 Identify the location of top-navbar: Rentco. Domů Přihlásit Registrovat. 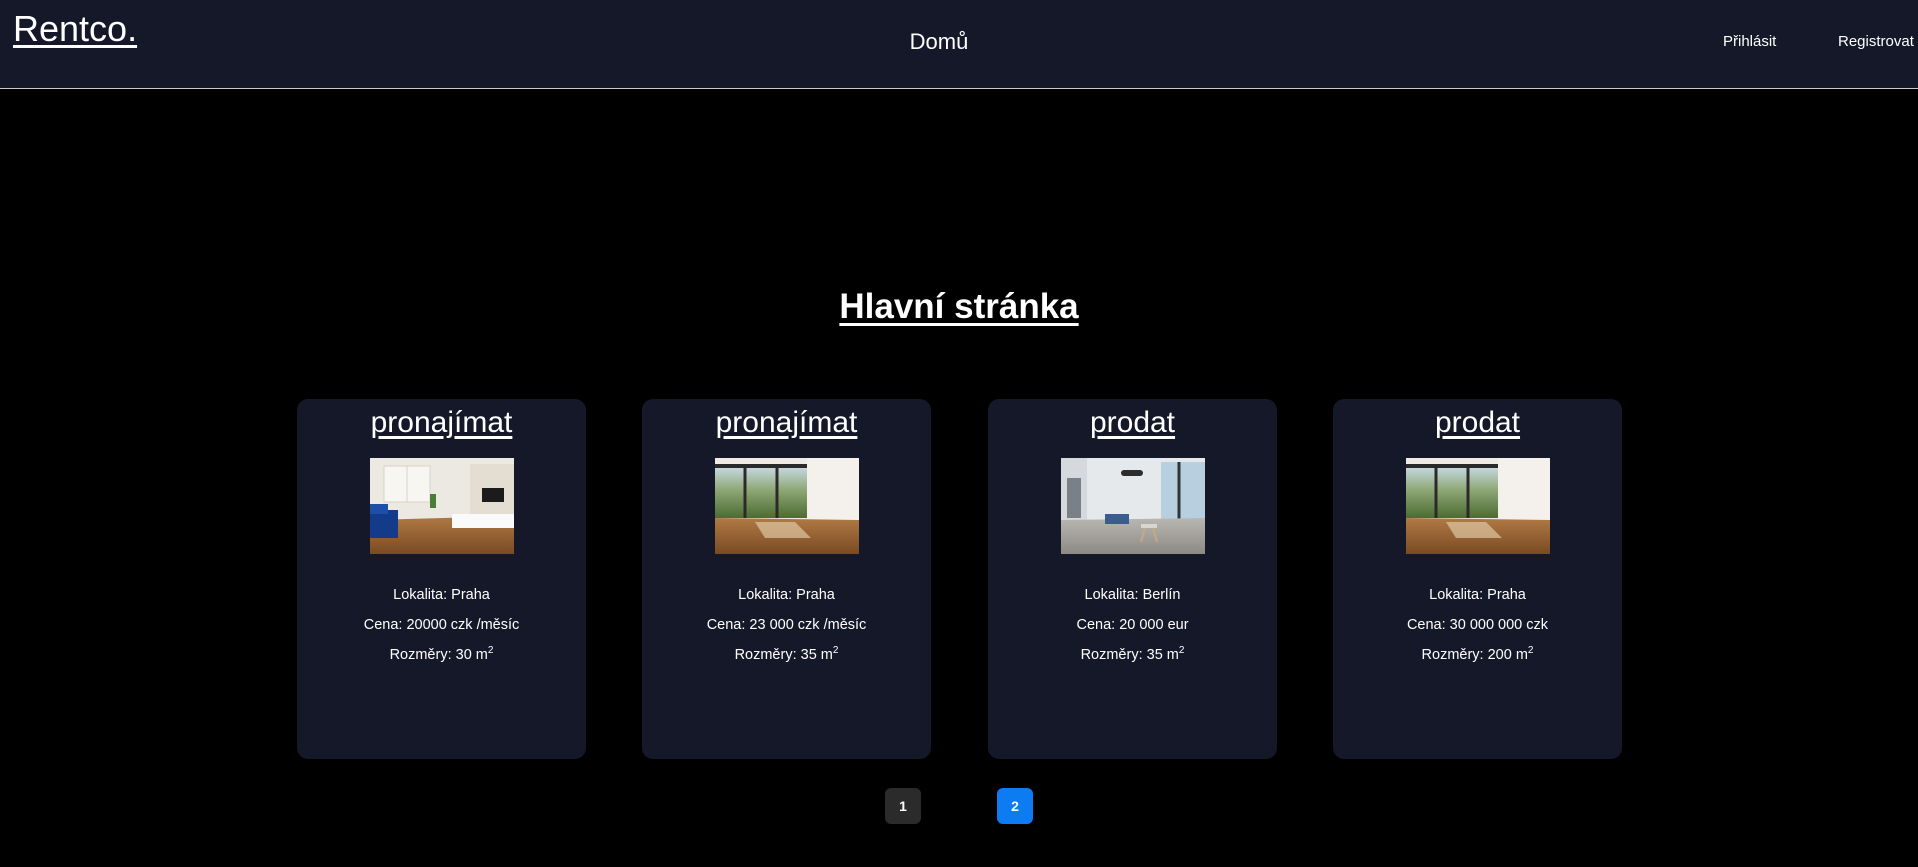
(959, 44).